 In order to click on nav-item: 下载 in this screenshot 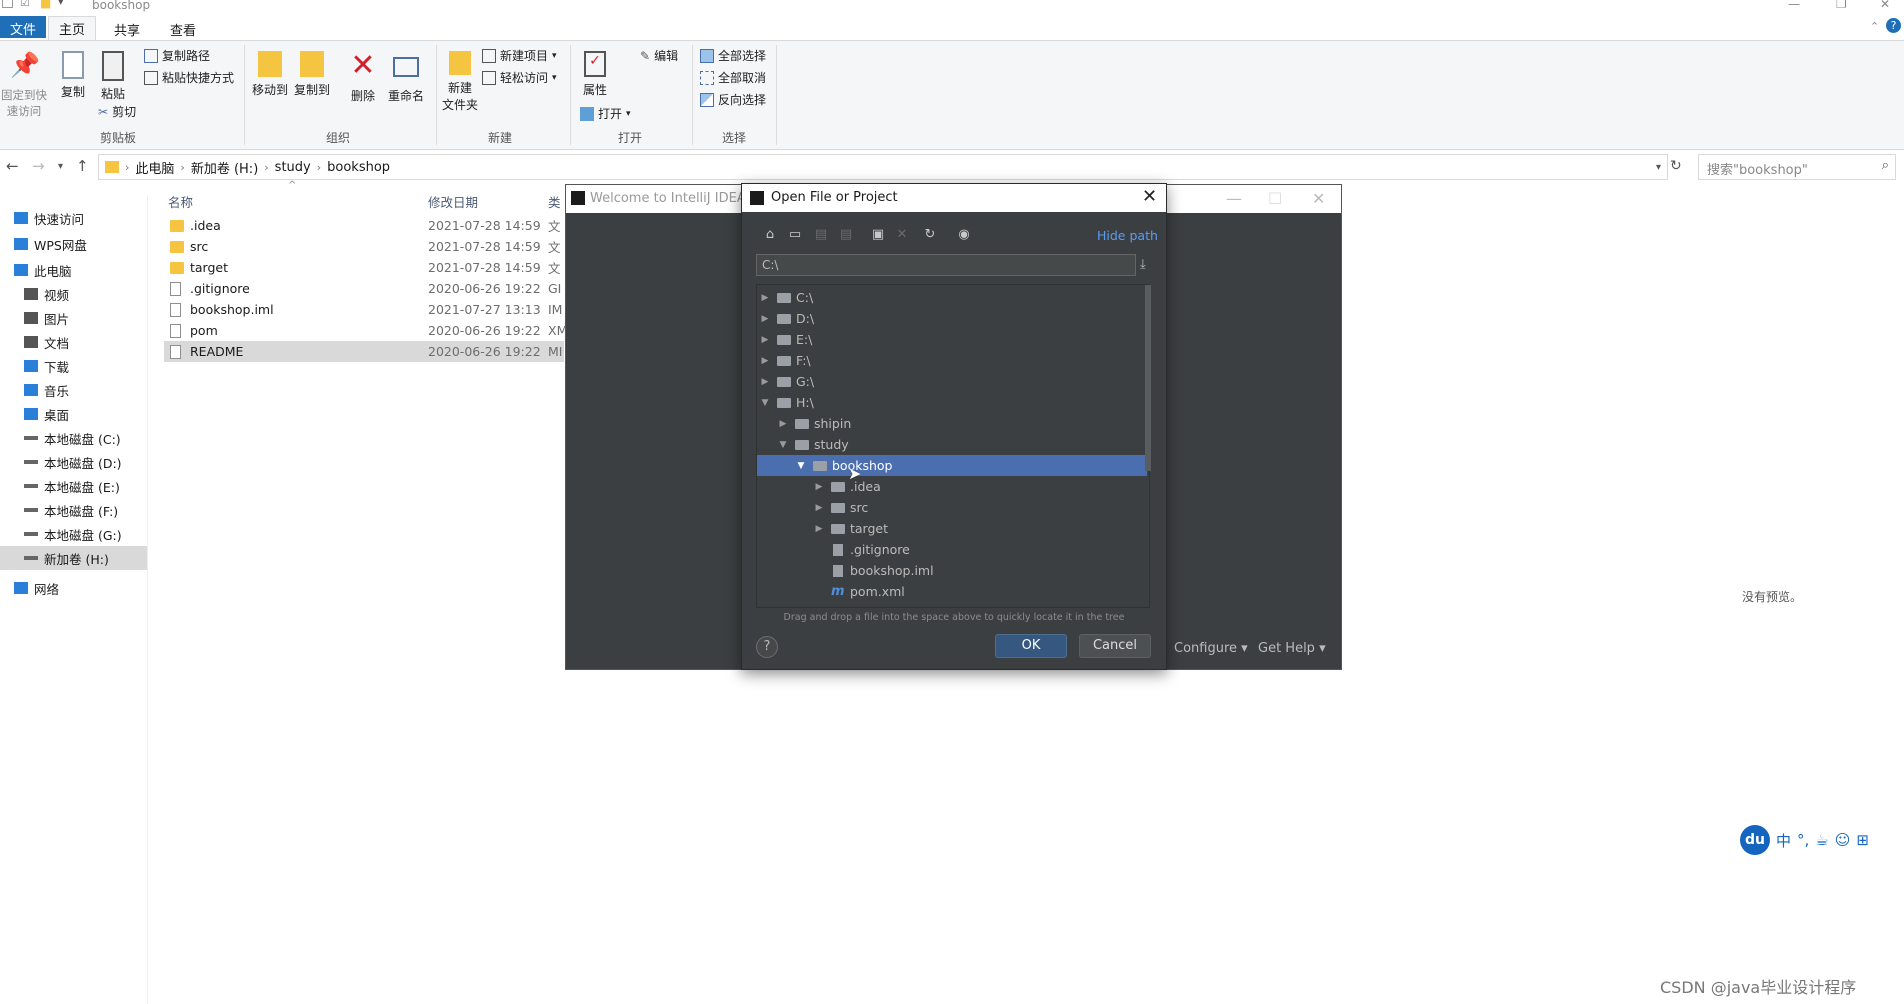, I will do `click(73, 366)`.